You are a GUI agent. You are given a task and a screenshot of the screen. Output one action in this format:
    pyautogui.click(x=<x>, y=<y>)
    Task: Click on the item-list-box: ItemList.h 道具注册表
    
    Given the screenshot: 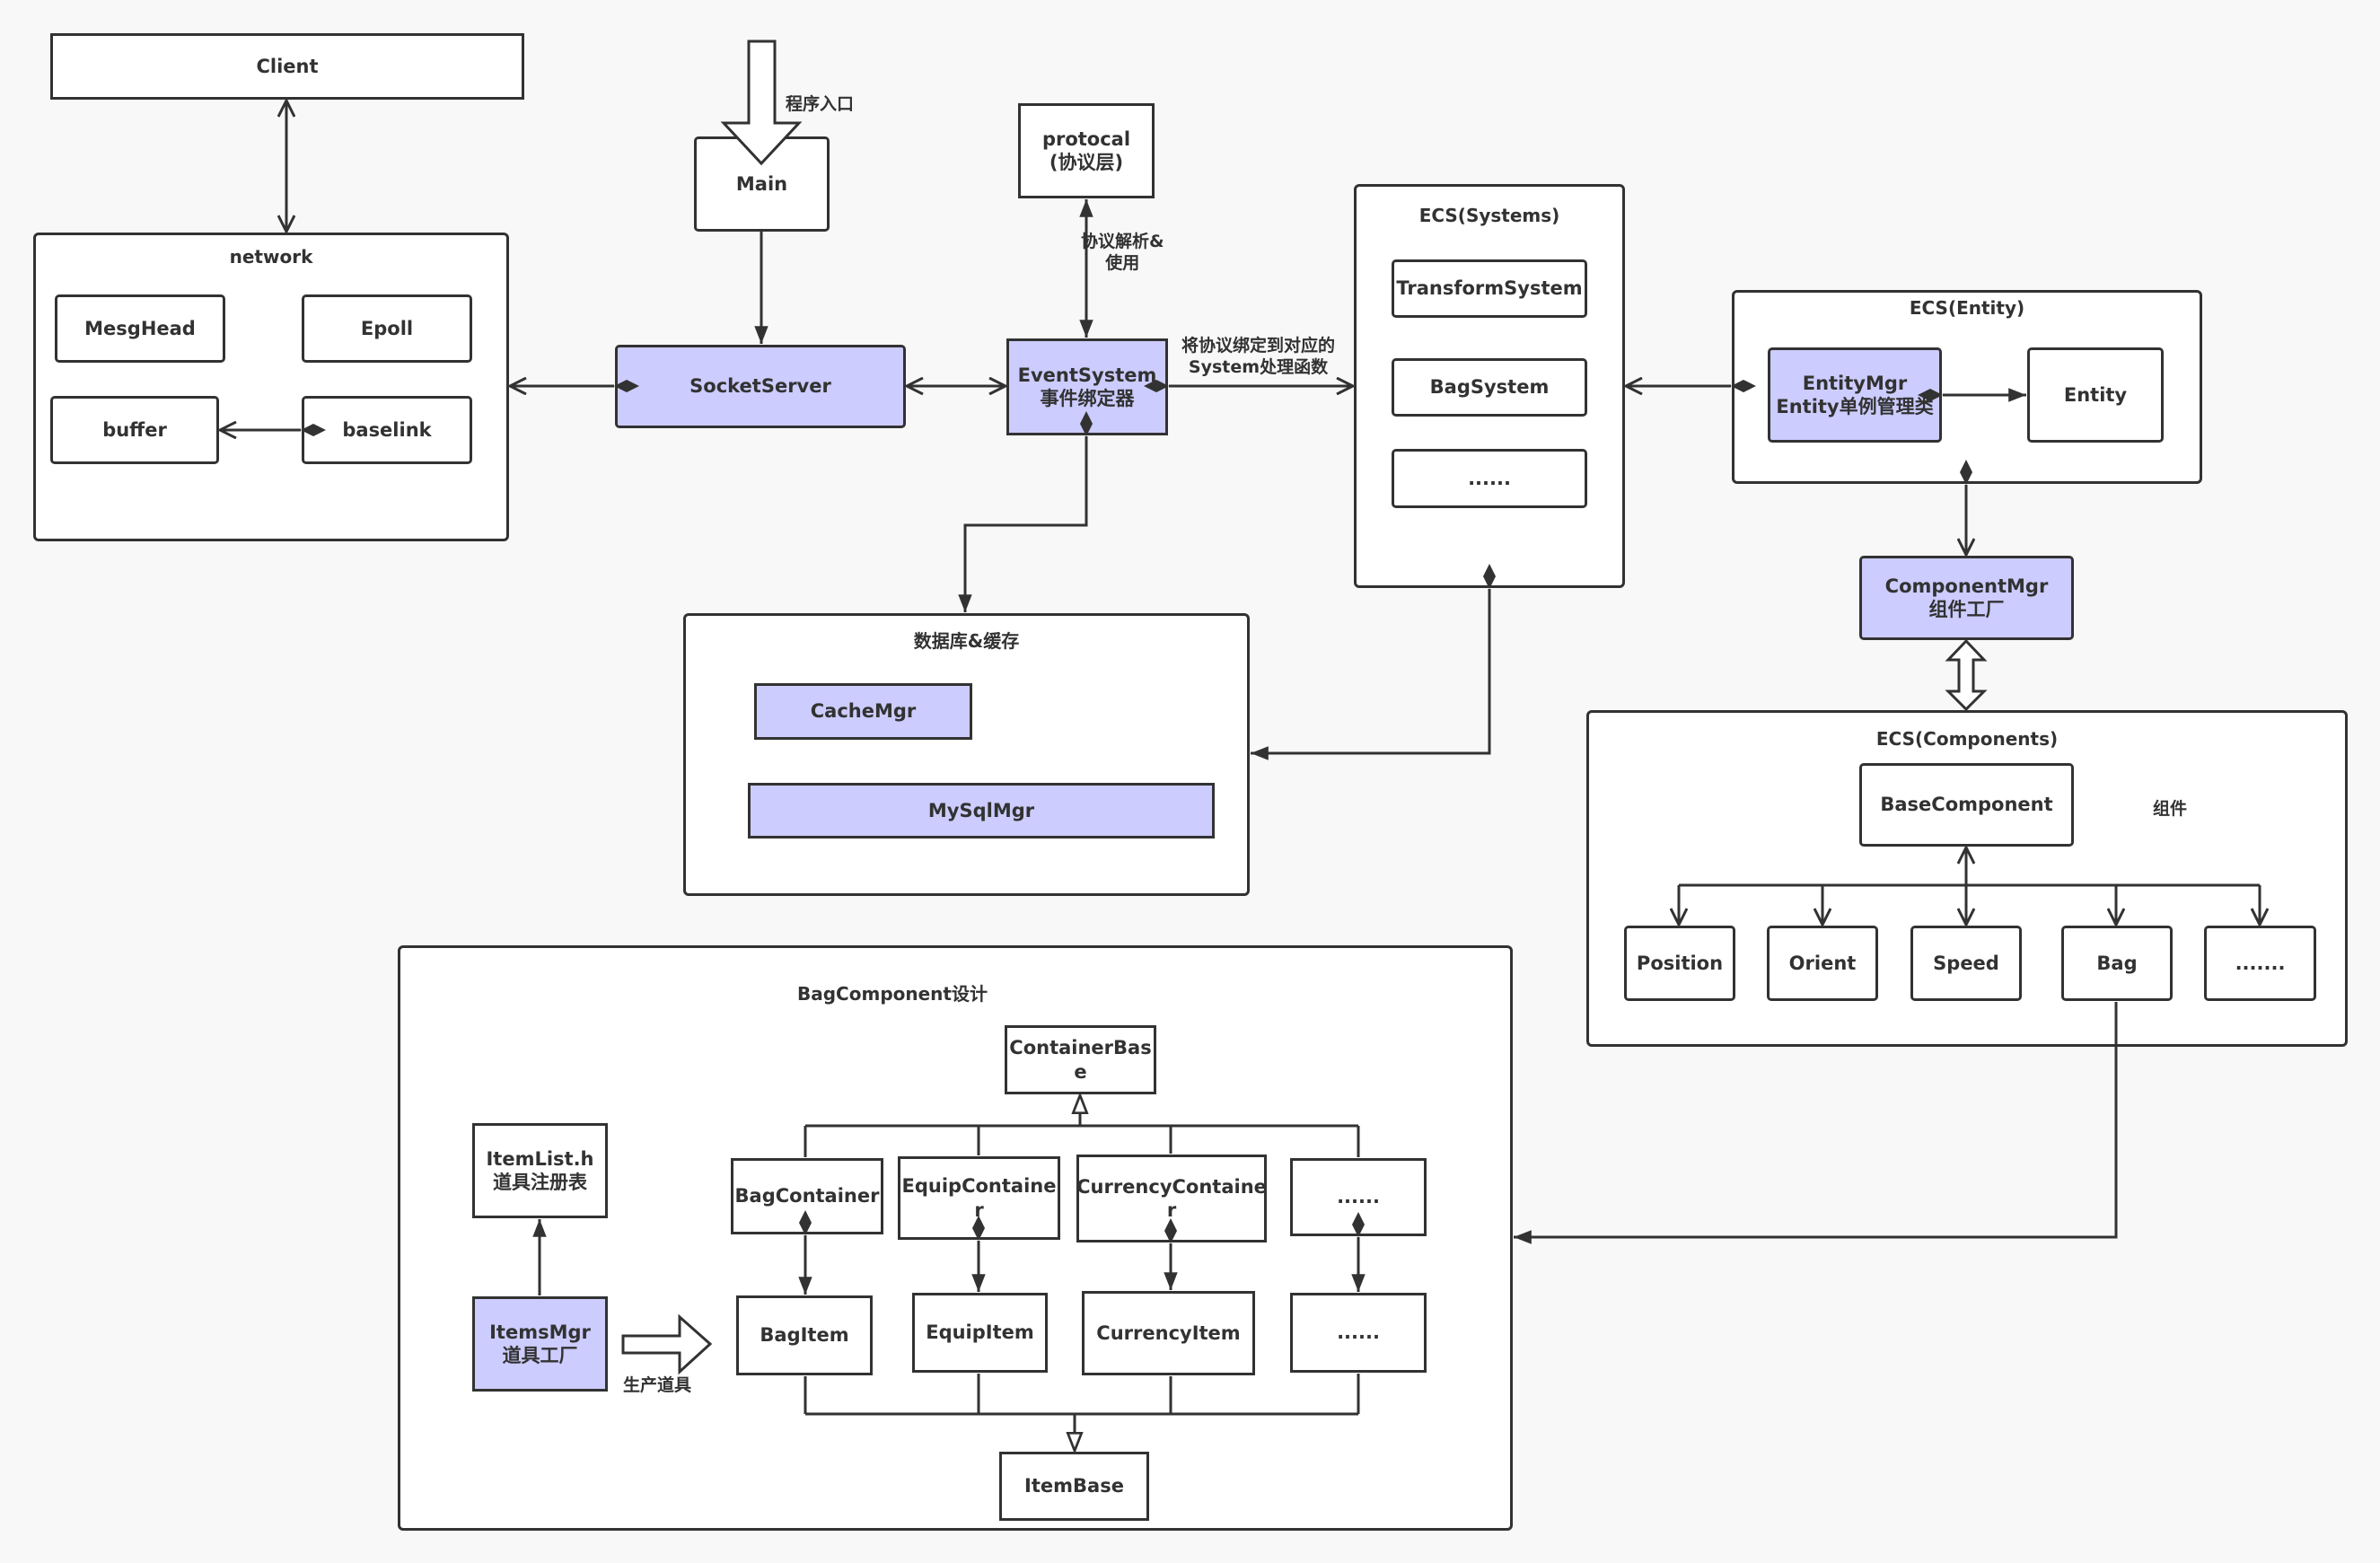 What is the action you would take?
    pyautogui.click(x=540, y=1170)
    